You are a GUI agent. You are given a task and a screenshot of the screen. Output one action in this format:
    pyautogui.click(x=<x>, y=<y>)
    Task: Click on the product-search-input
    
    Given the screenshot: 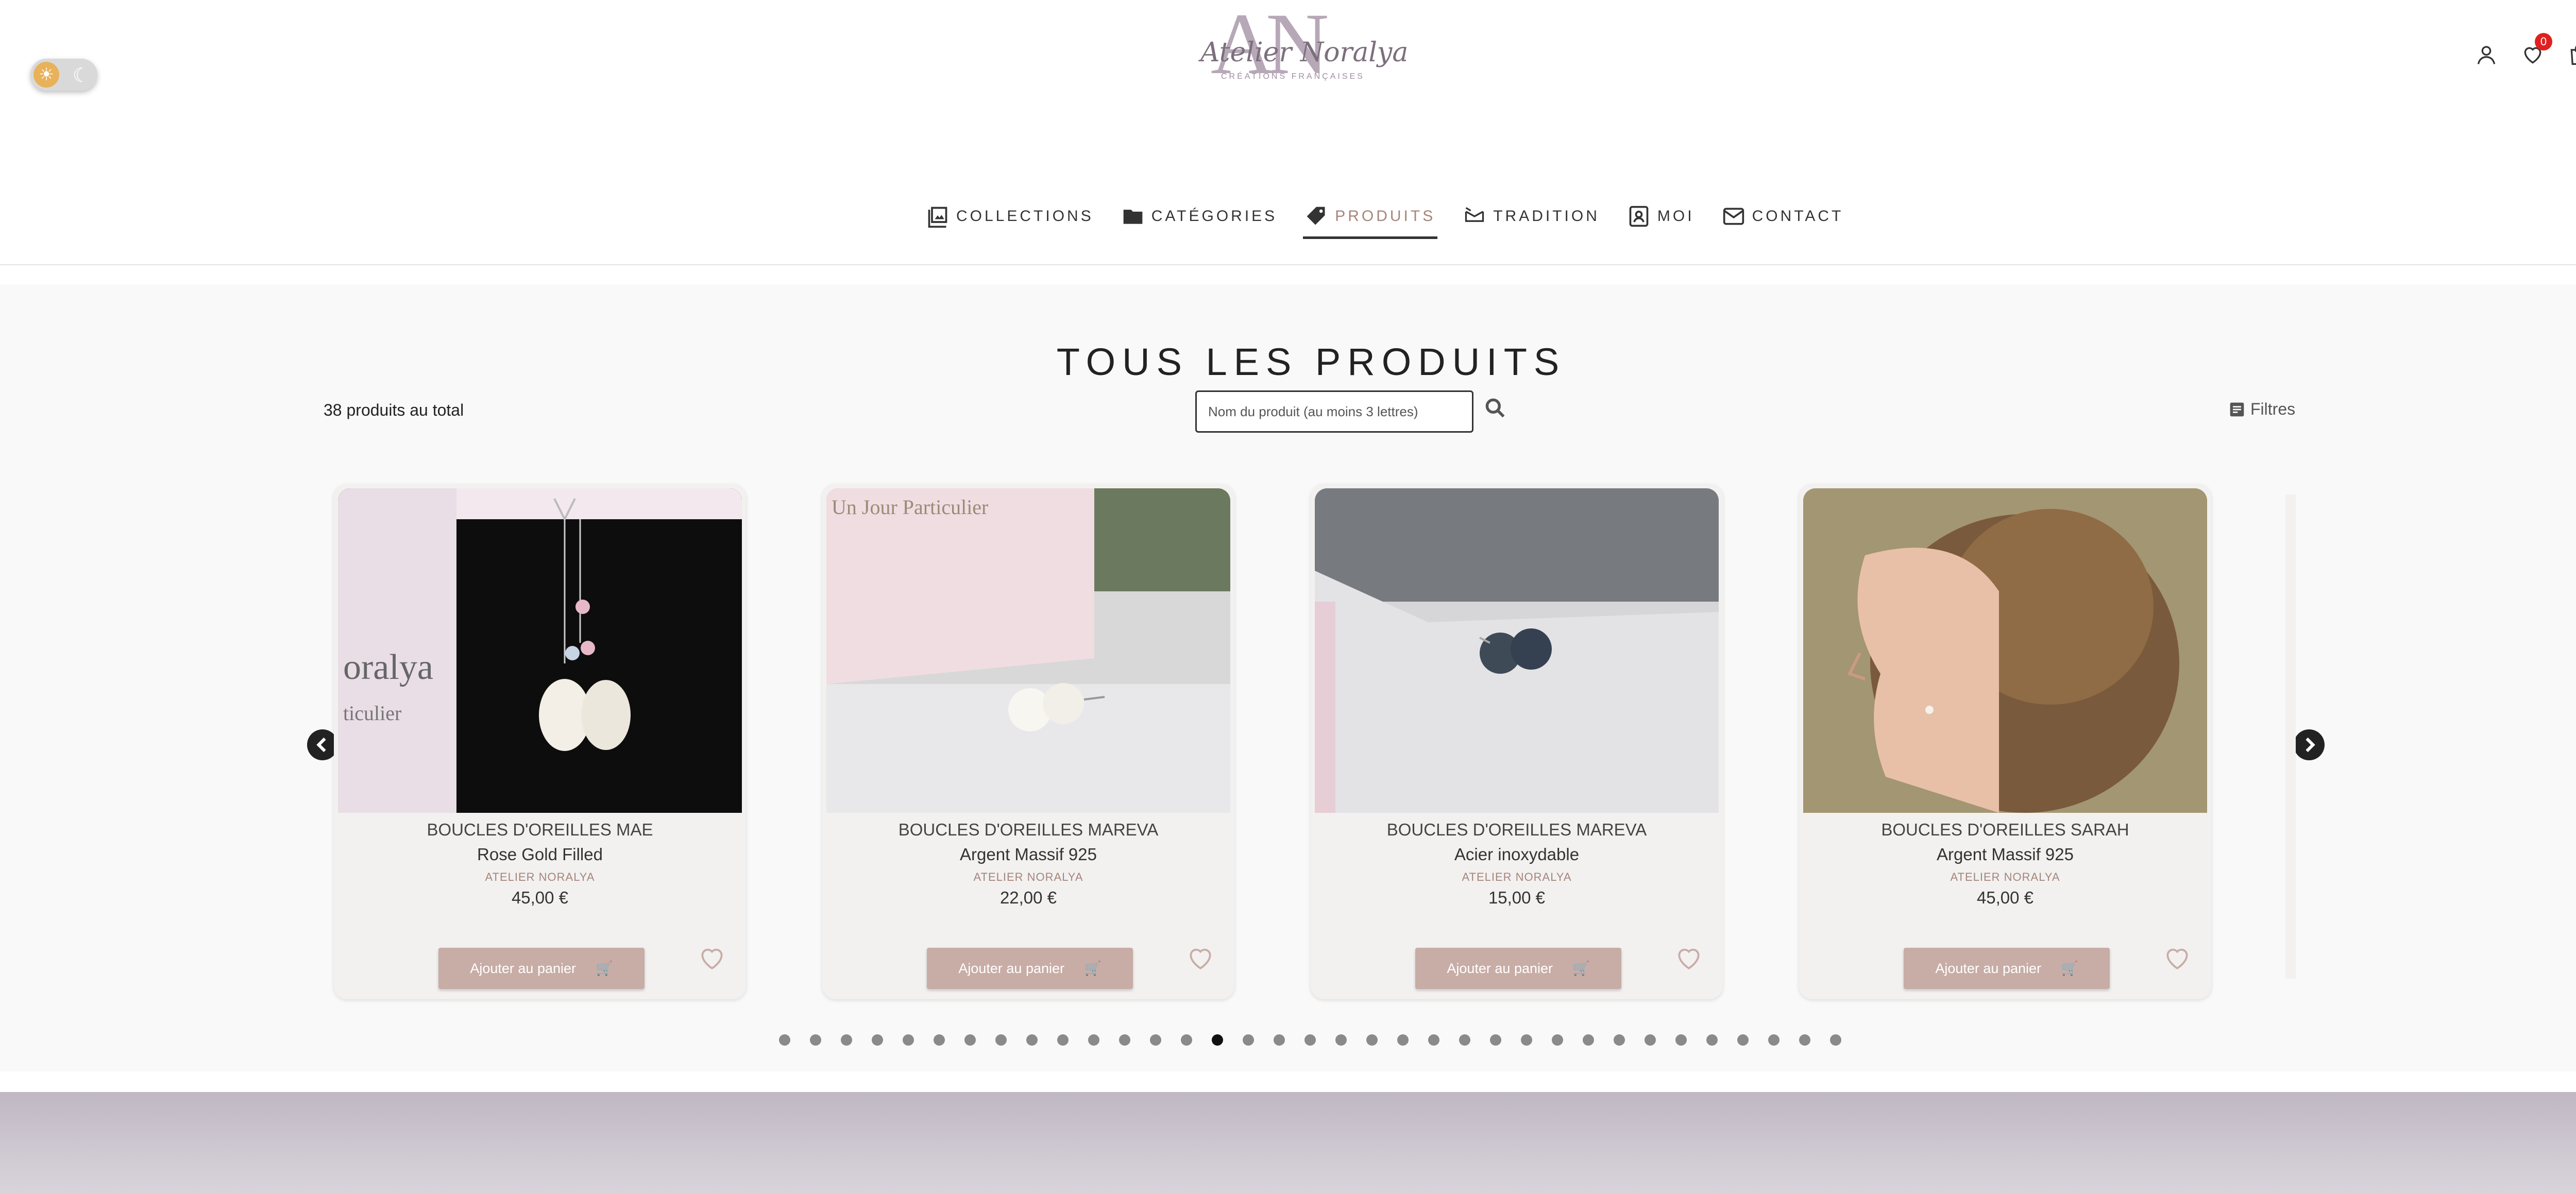 What is the action you would take?
    pyautogui.click(x=1334, y=411)
    